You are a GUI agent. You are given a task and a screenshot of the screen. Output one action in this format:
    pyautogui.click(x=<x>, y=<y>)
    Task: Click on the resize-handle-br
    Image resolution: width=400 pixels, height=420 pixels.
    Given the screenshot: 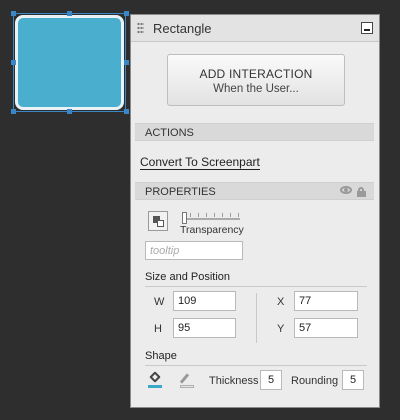 What is the action you would take?
    pyautogui.click(x=126, y=111)
    